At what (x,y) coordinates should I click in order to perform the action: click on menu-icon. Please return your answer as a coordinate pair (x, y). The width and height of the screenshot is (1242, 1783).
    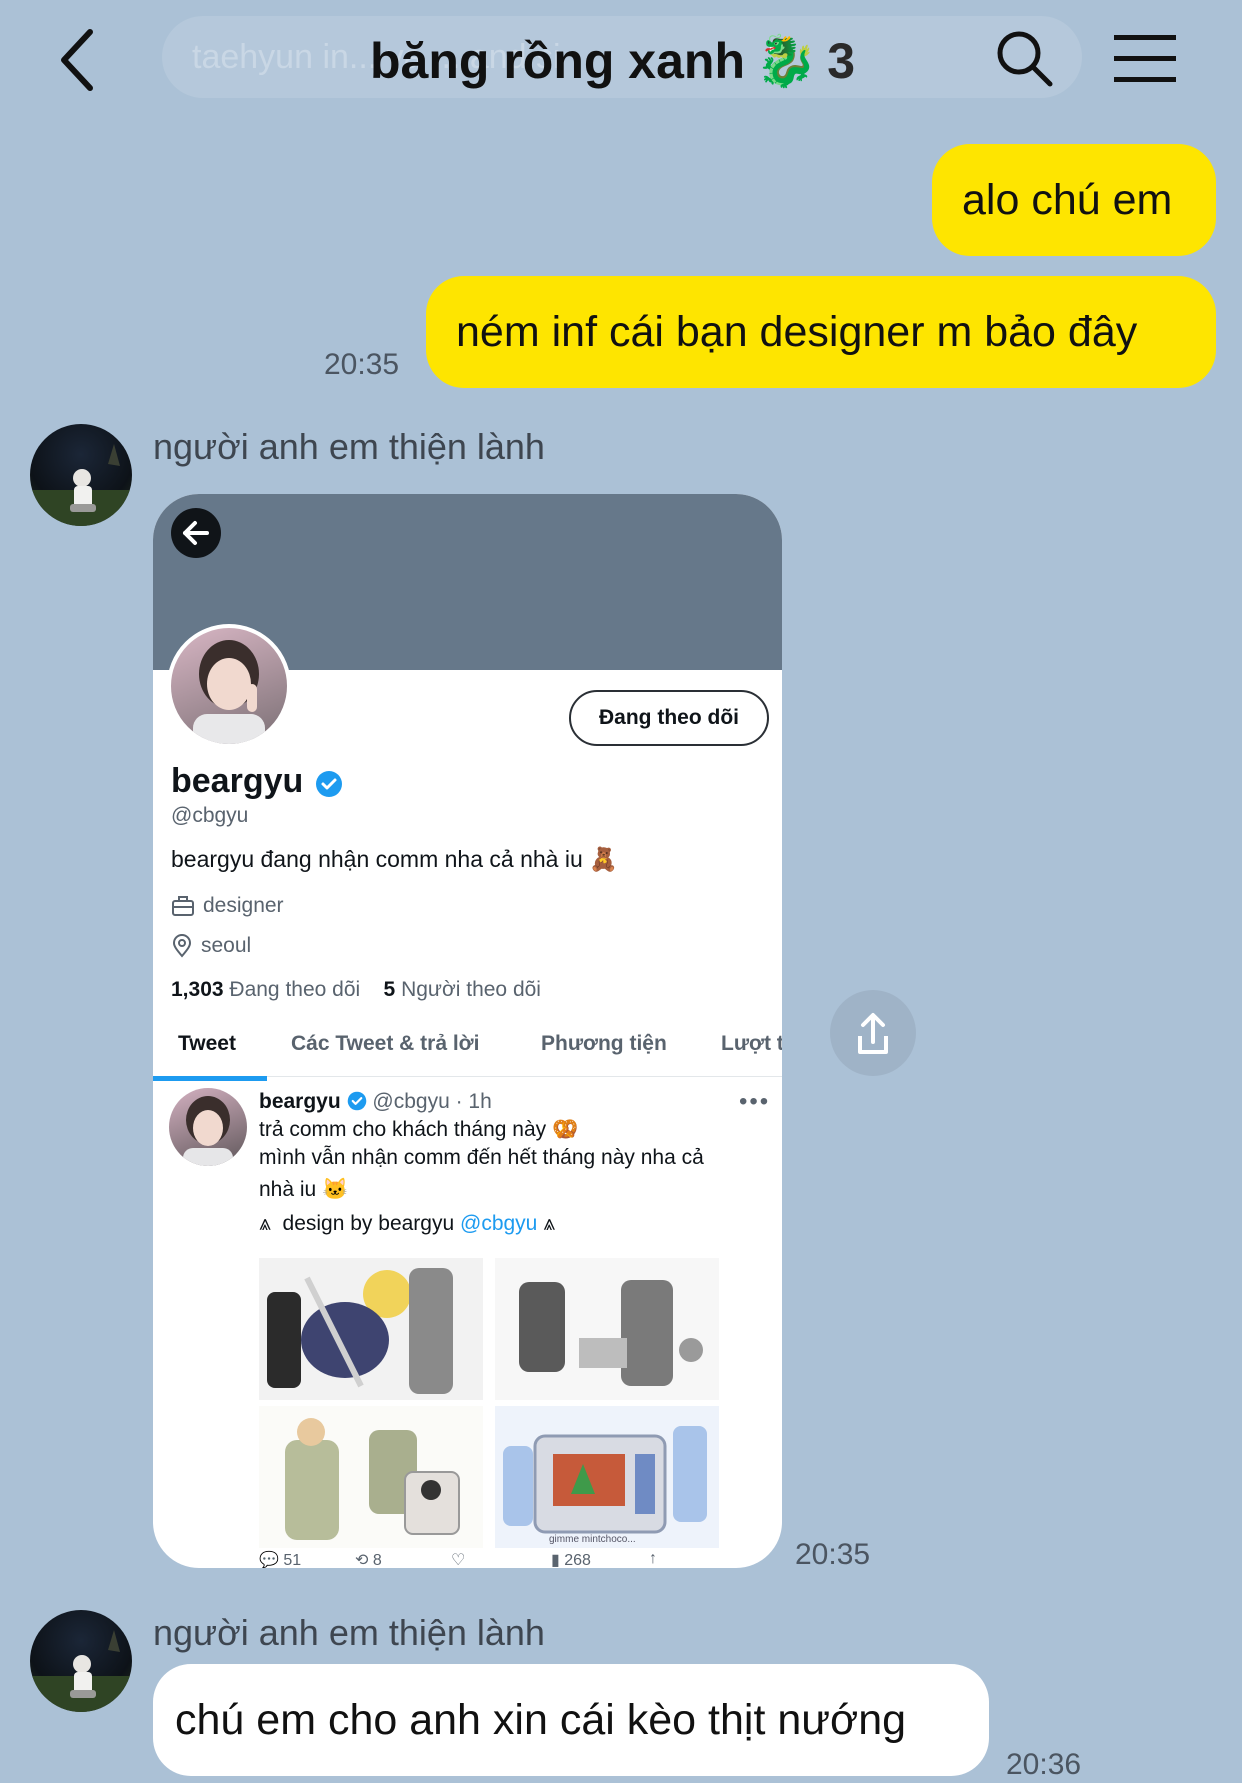
    Looking at the image, I should click on (1145, 58).